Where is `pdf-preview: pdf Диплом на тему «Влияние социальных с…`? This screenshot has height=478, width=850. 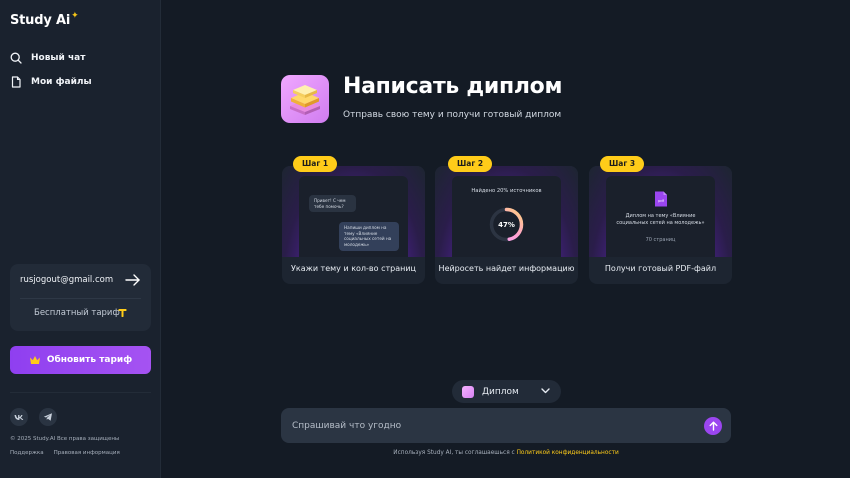
pdf-preview: pdf Диплом на тему «Влияние социальных с… is located at coordinates (660, 216).